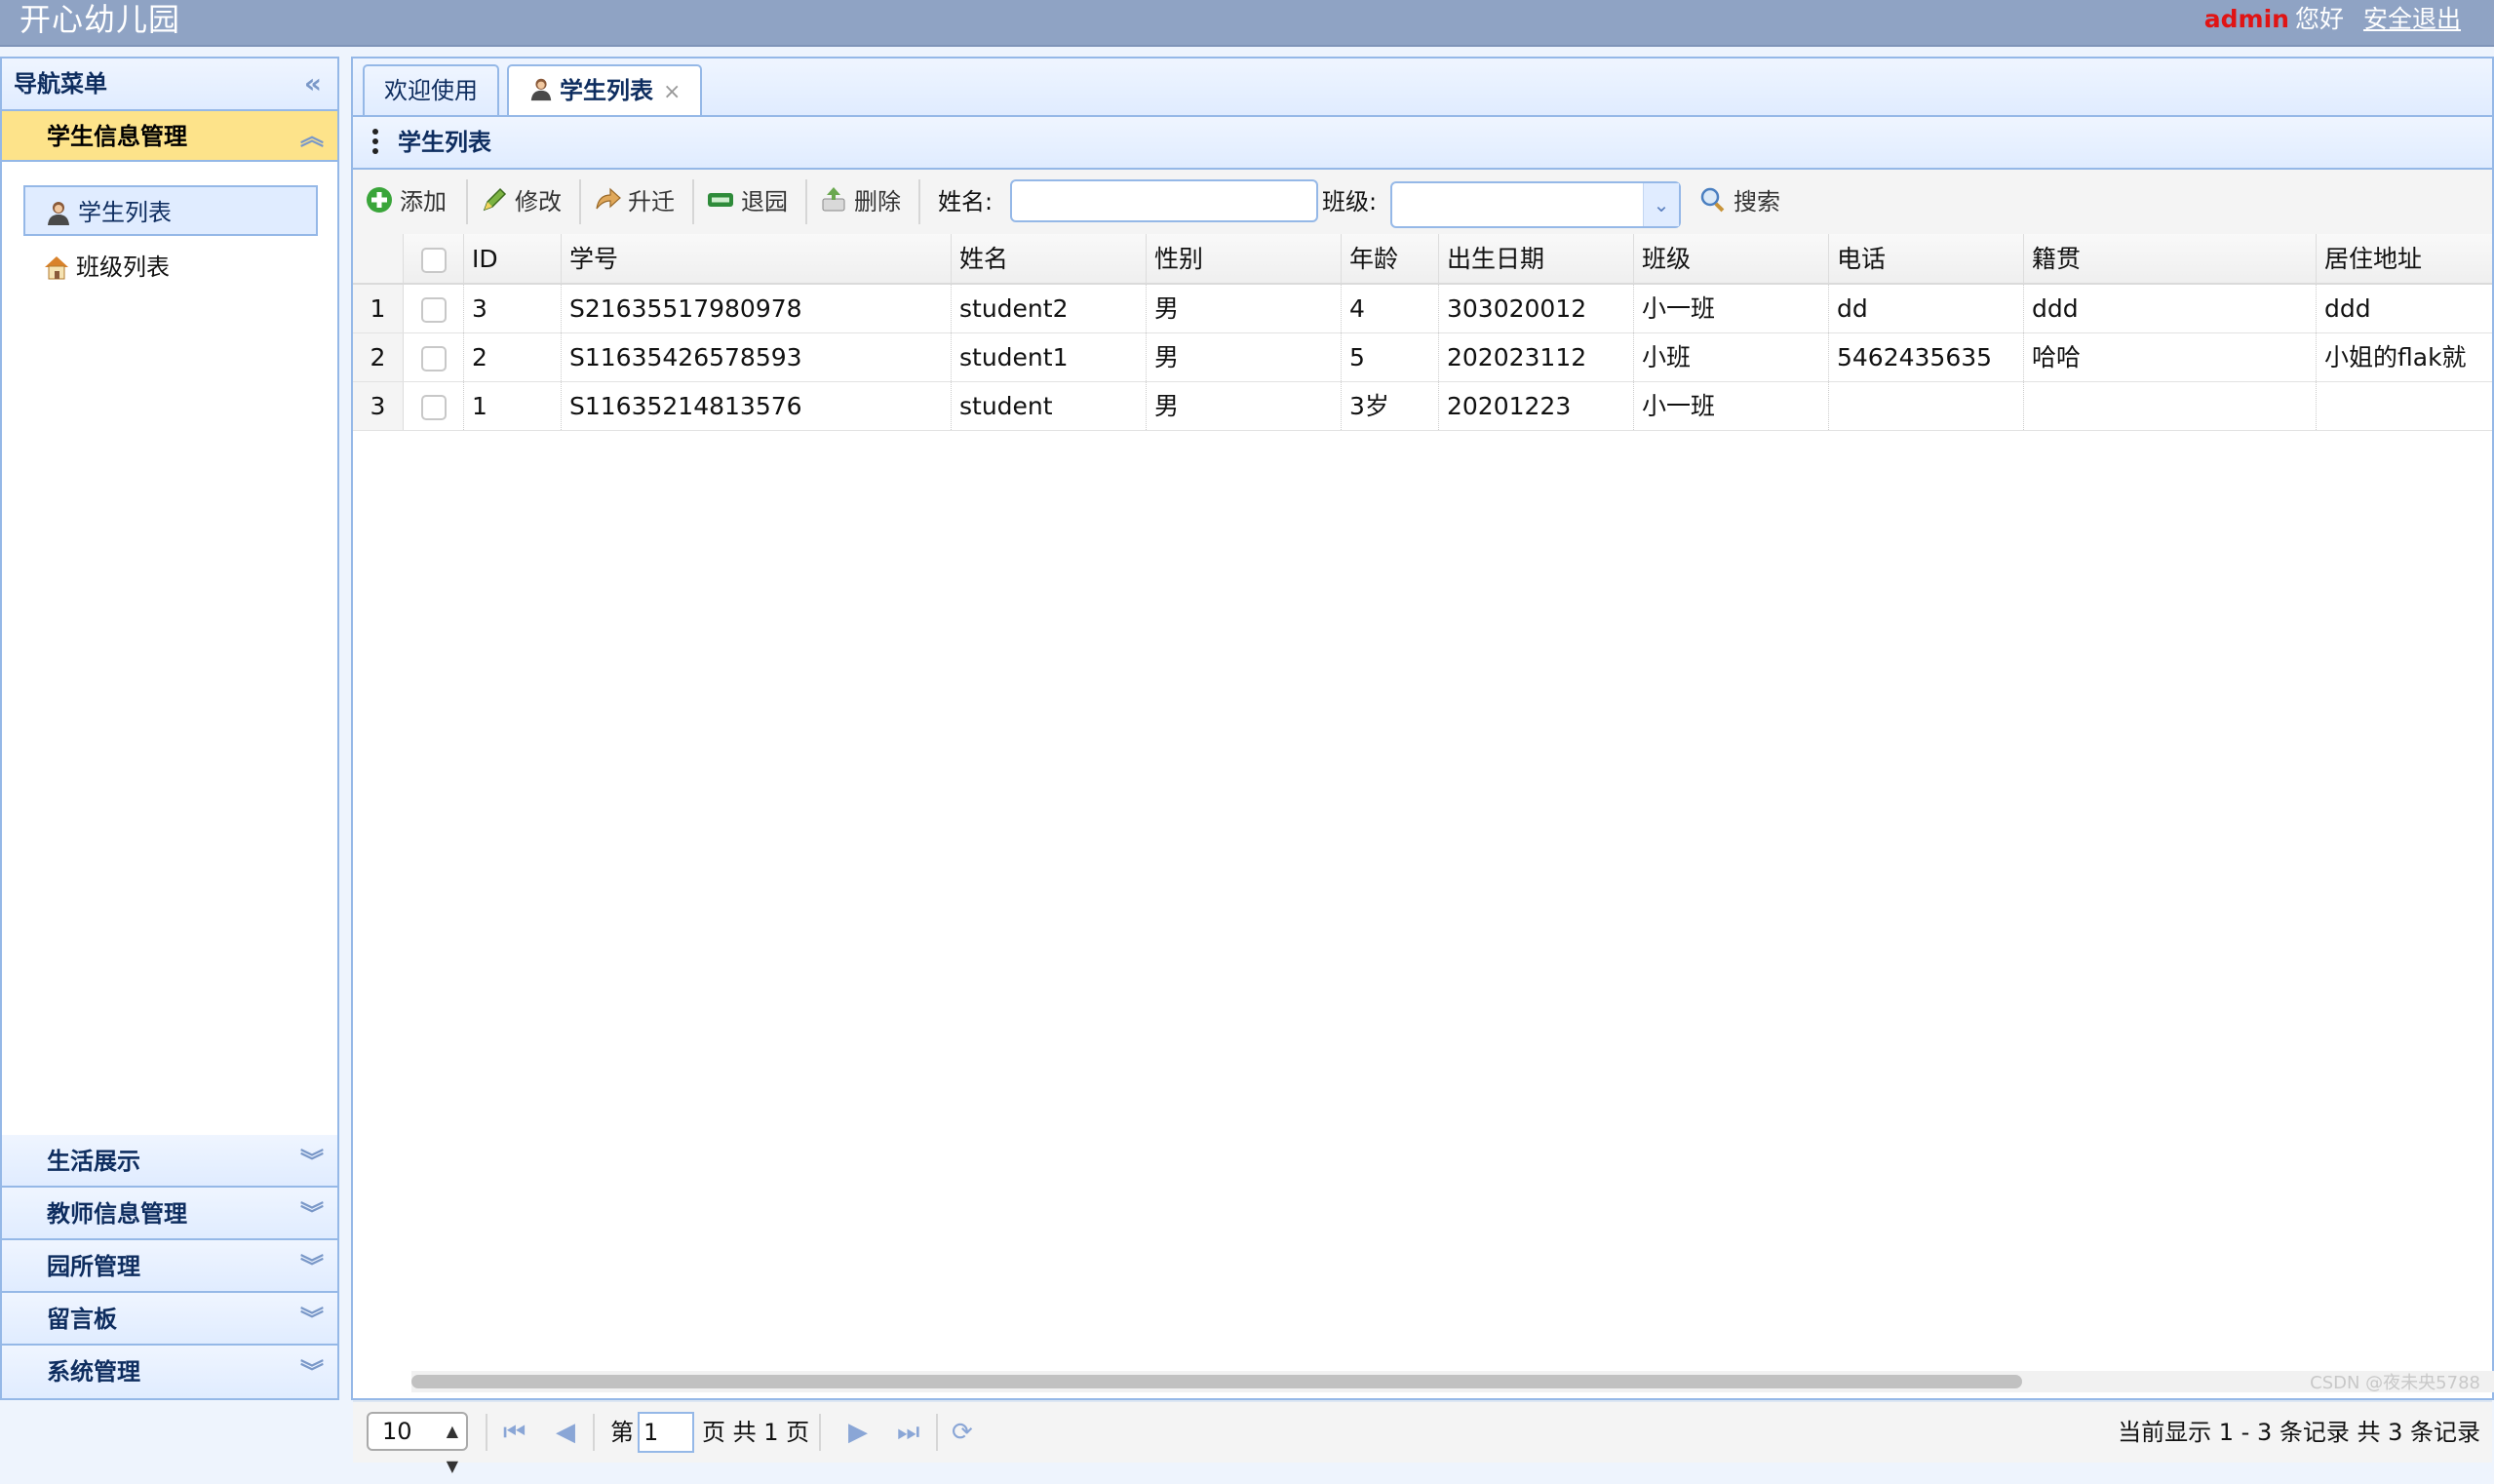 The height and width of the screenshot is (1484, 2494). What do you see at coordinates (1536, 258) in the screenshot?
I see `column-header-birth: 出生日期` at bounding box center [1536, 258].